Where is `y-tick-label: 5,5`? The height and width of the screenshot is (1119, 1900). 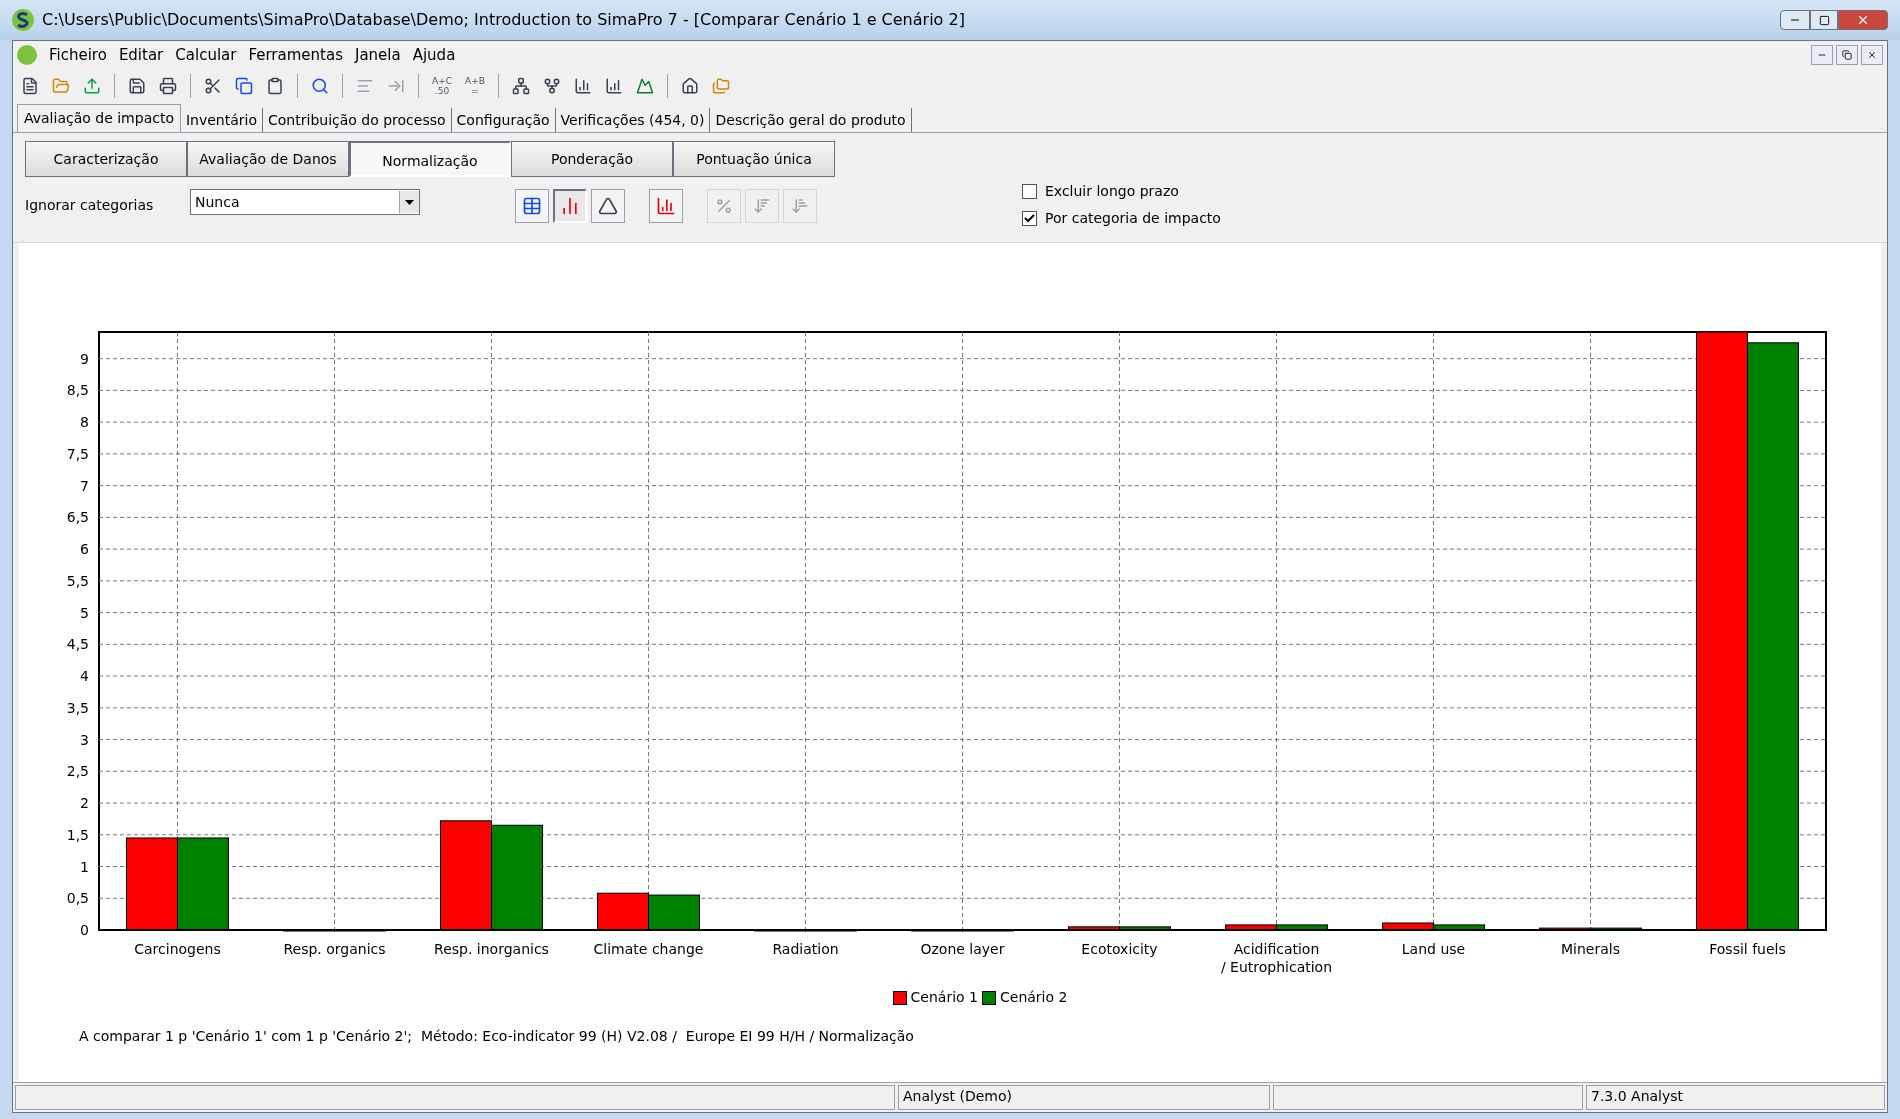 y-tick-label: 5,5 is located at coordinates (77, 580).